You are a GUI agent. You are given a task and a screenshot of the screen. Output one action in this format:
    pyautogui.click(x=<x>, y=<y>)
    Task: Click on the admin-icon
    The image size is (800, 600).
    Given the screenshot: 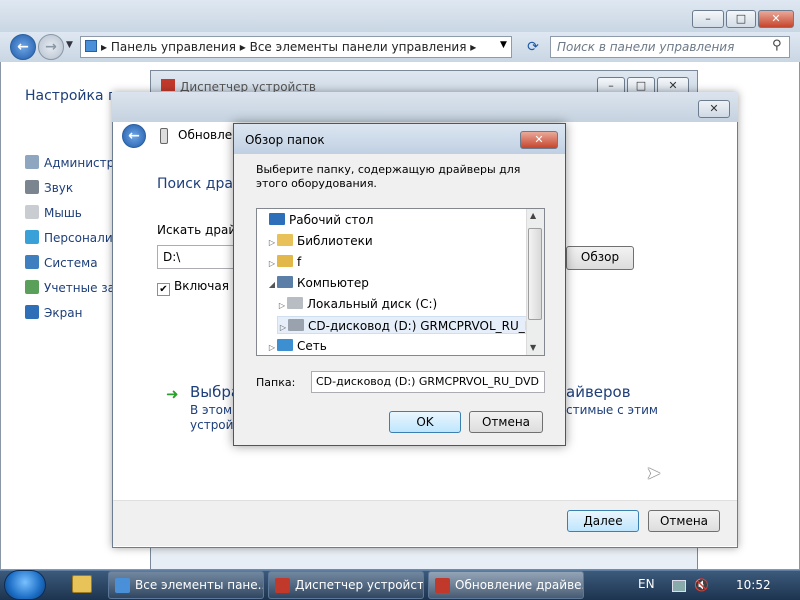 What is the action you would take?
    pyautogui.click(x=32, y=162)
    